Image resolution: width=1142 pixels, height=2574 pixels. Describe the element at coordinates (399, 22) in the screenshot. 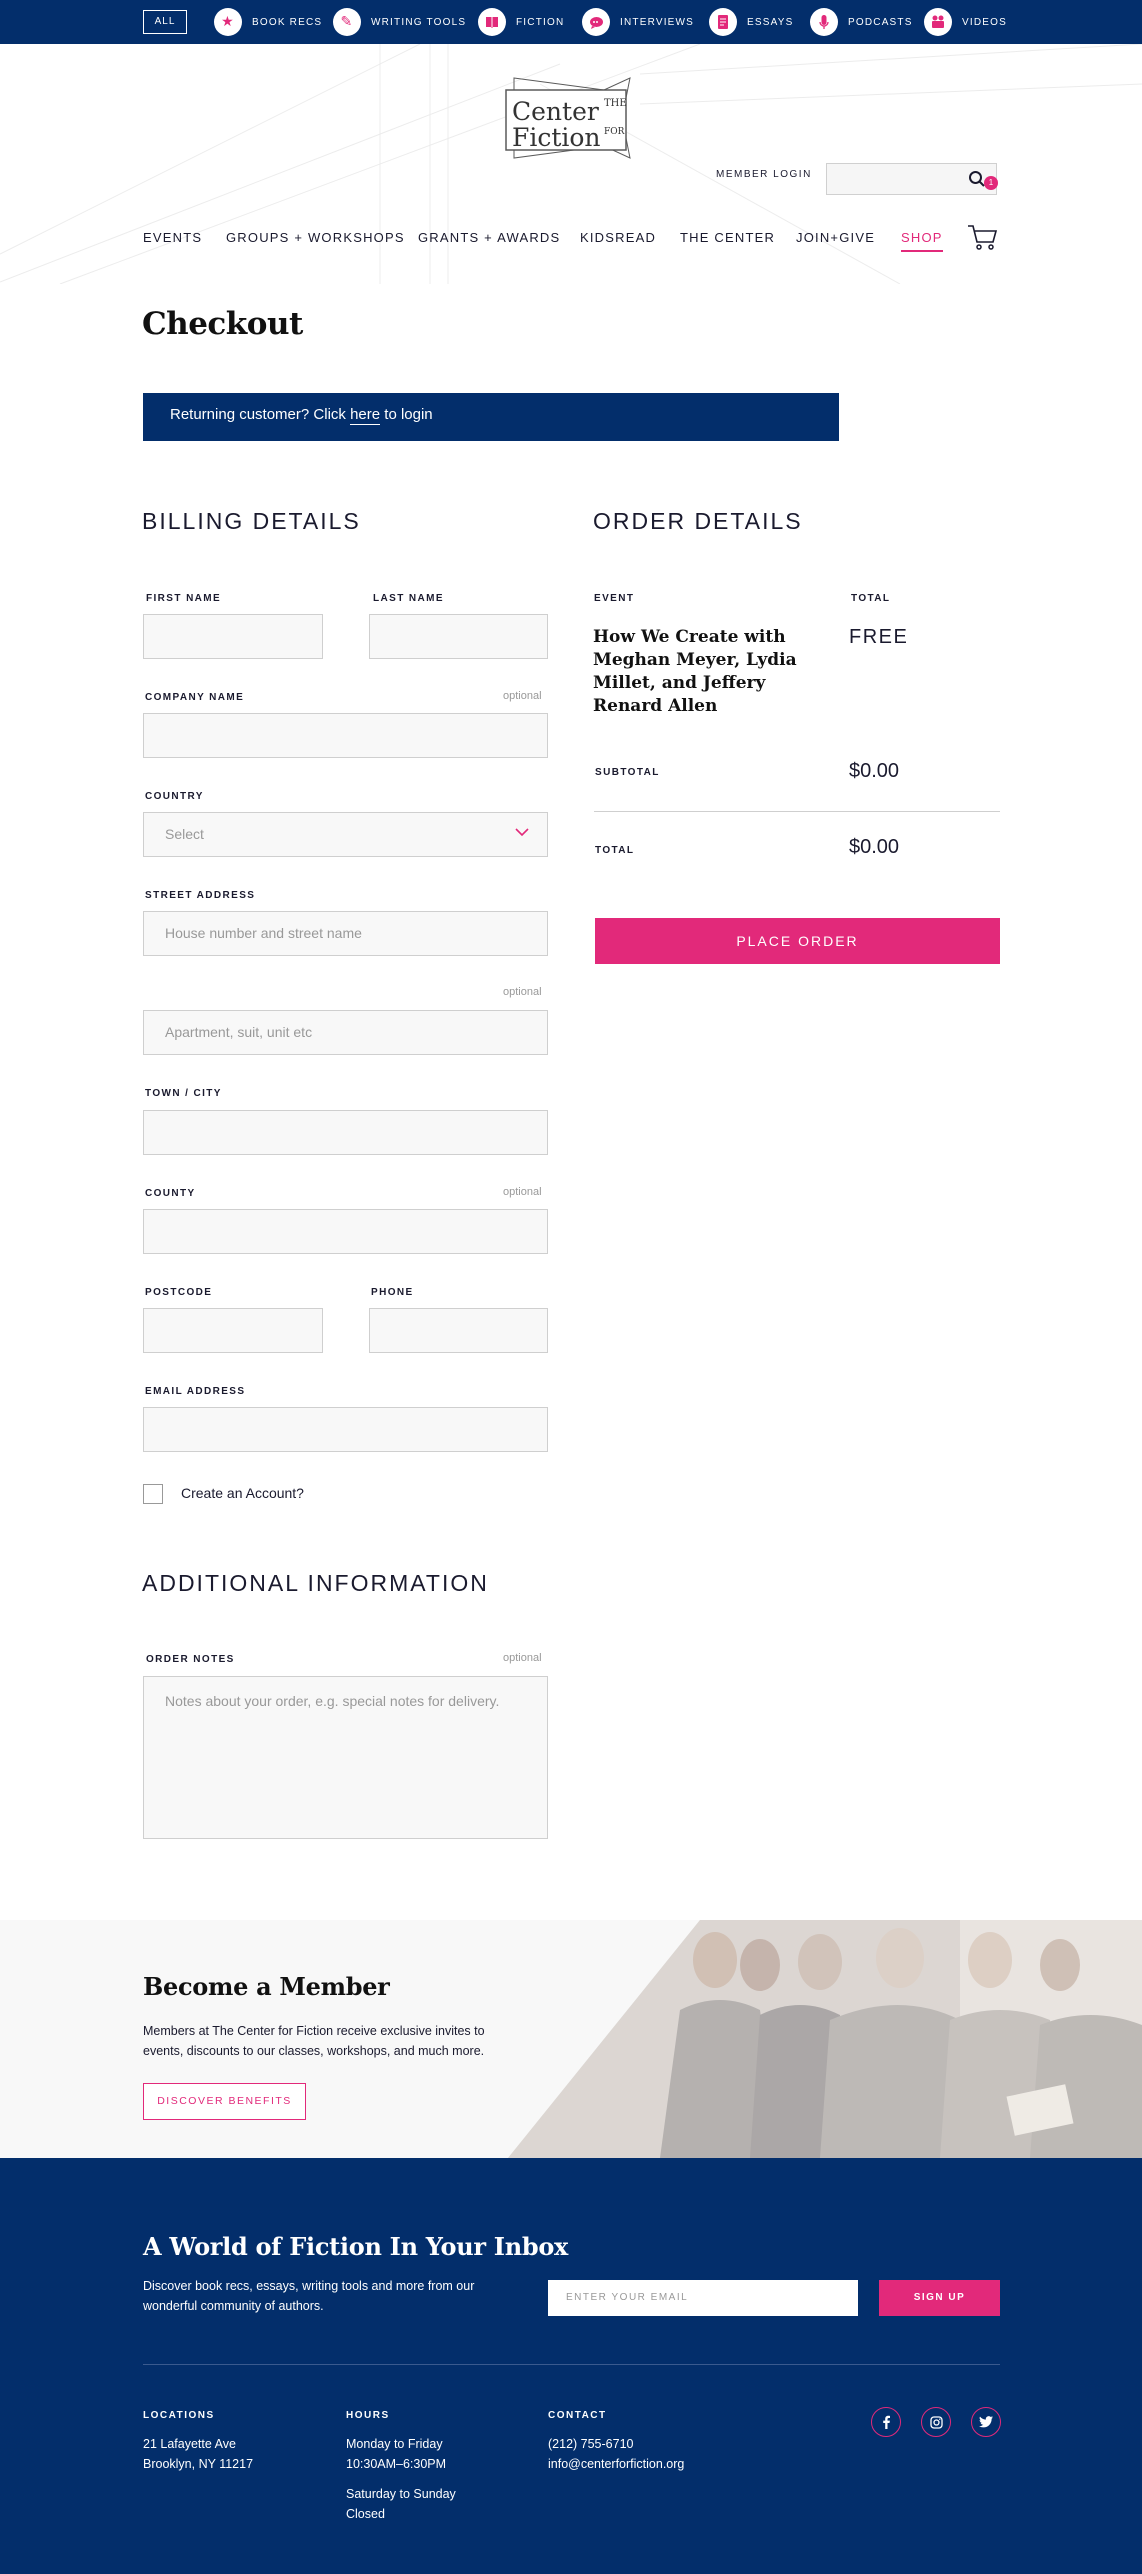

I see `category-writing-tools: ✎ WRITING TOOLS` at that location.